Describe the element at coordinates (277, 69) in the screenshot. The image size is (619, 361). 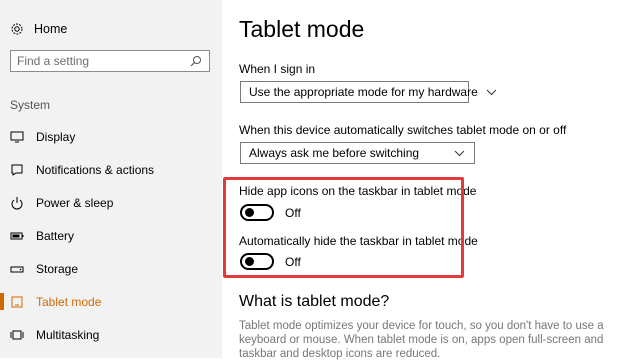
I see `signin-label: When I sign in` at that location.